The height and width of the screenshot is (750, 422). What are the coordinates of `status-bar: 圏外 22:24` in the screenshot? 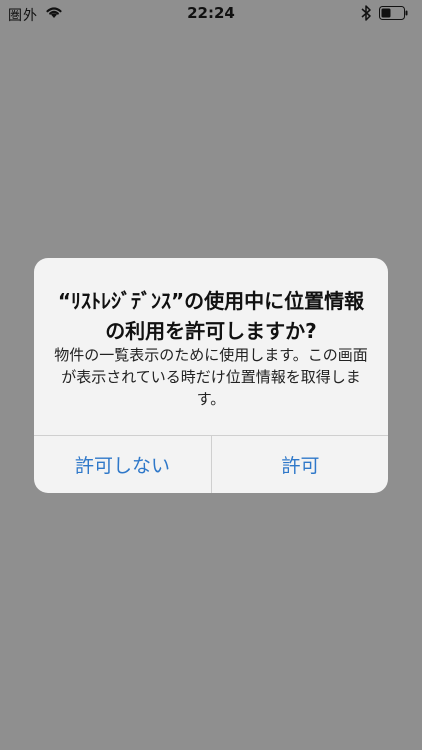 It's located at (211, 14).